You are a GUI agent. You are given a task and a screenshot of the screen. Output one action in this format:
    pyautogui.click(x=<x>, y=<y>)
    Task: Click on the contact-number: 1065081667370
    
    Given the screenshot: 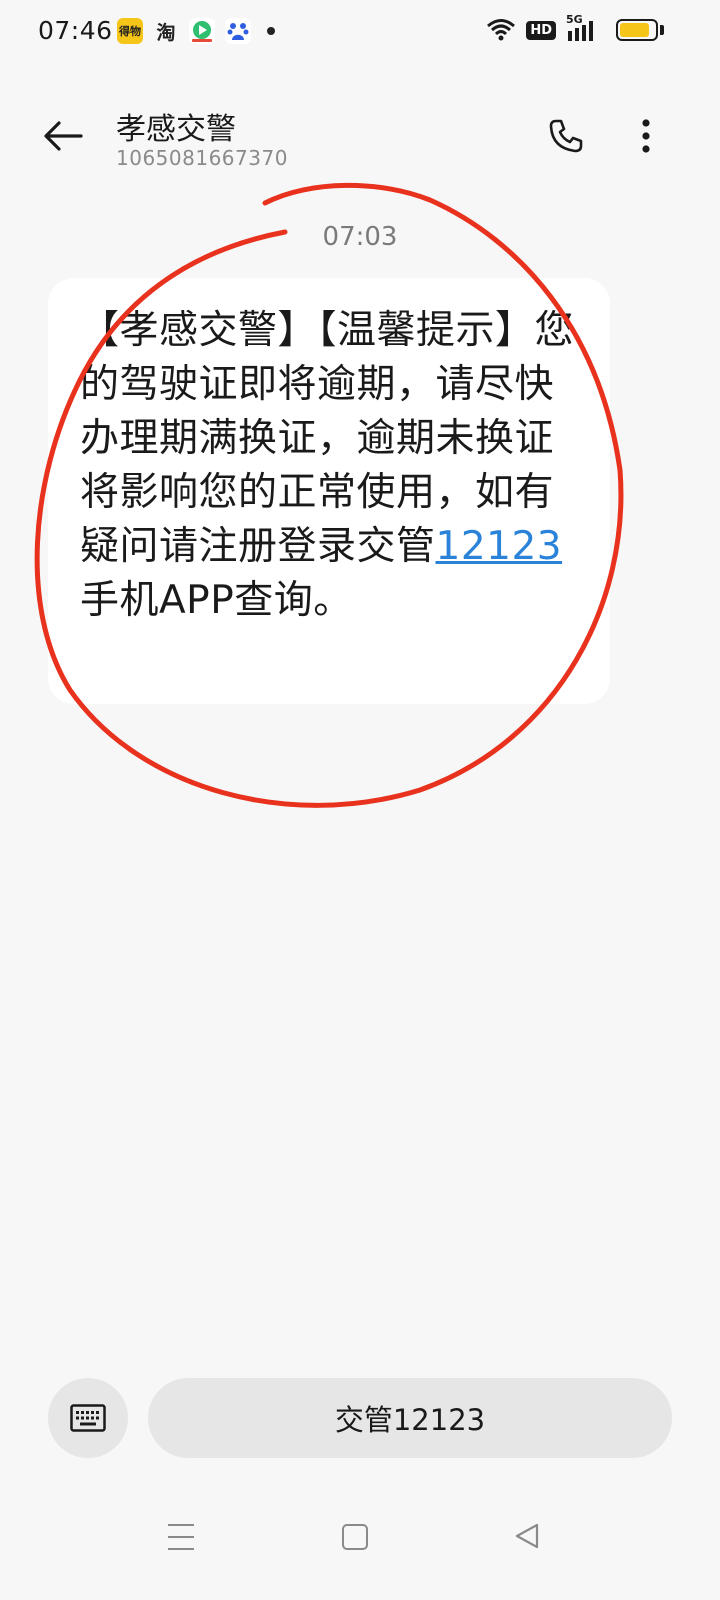 What is the action you would take?
    pyautogui.click(x=202, y=158)
    